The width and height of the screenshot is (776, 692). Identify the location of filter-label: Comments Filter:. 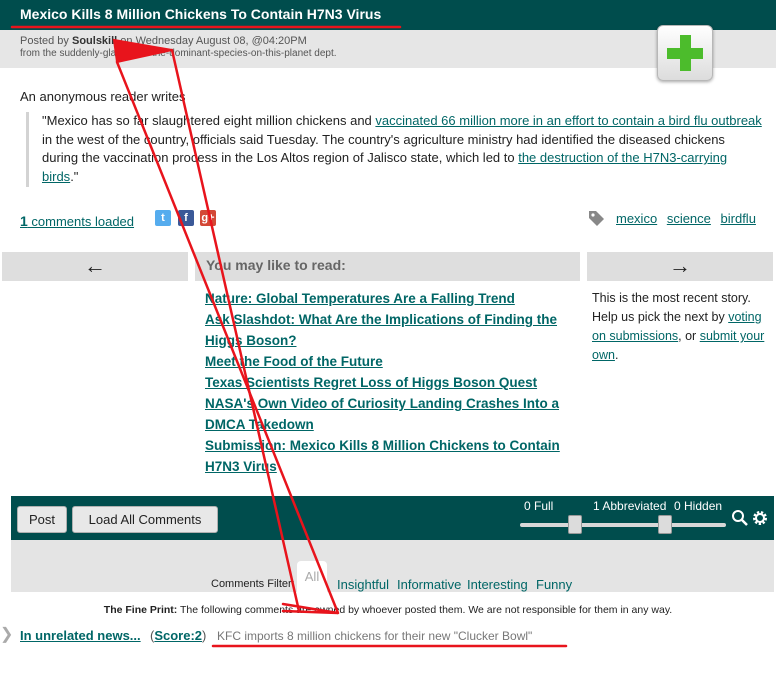
(253, 584).